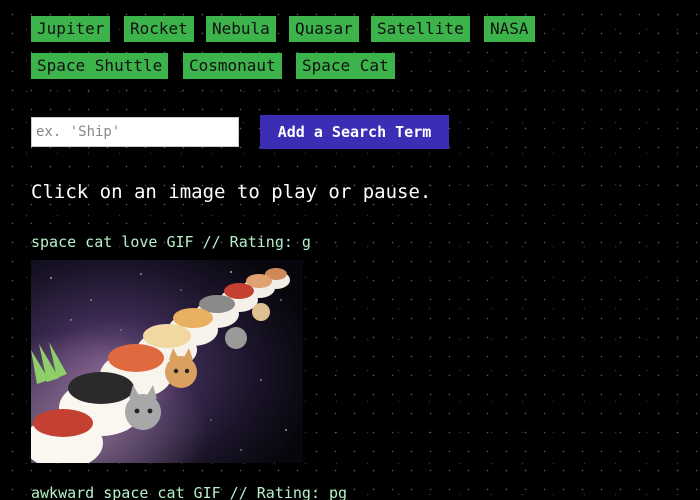  I want to click on tag-button-cosmonaut: Cosmonaut, so click(232, 66).